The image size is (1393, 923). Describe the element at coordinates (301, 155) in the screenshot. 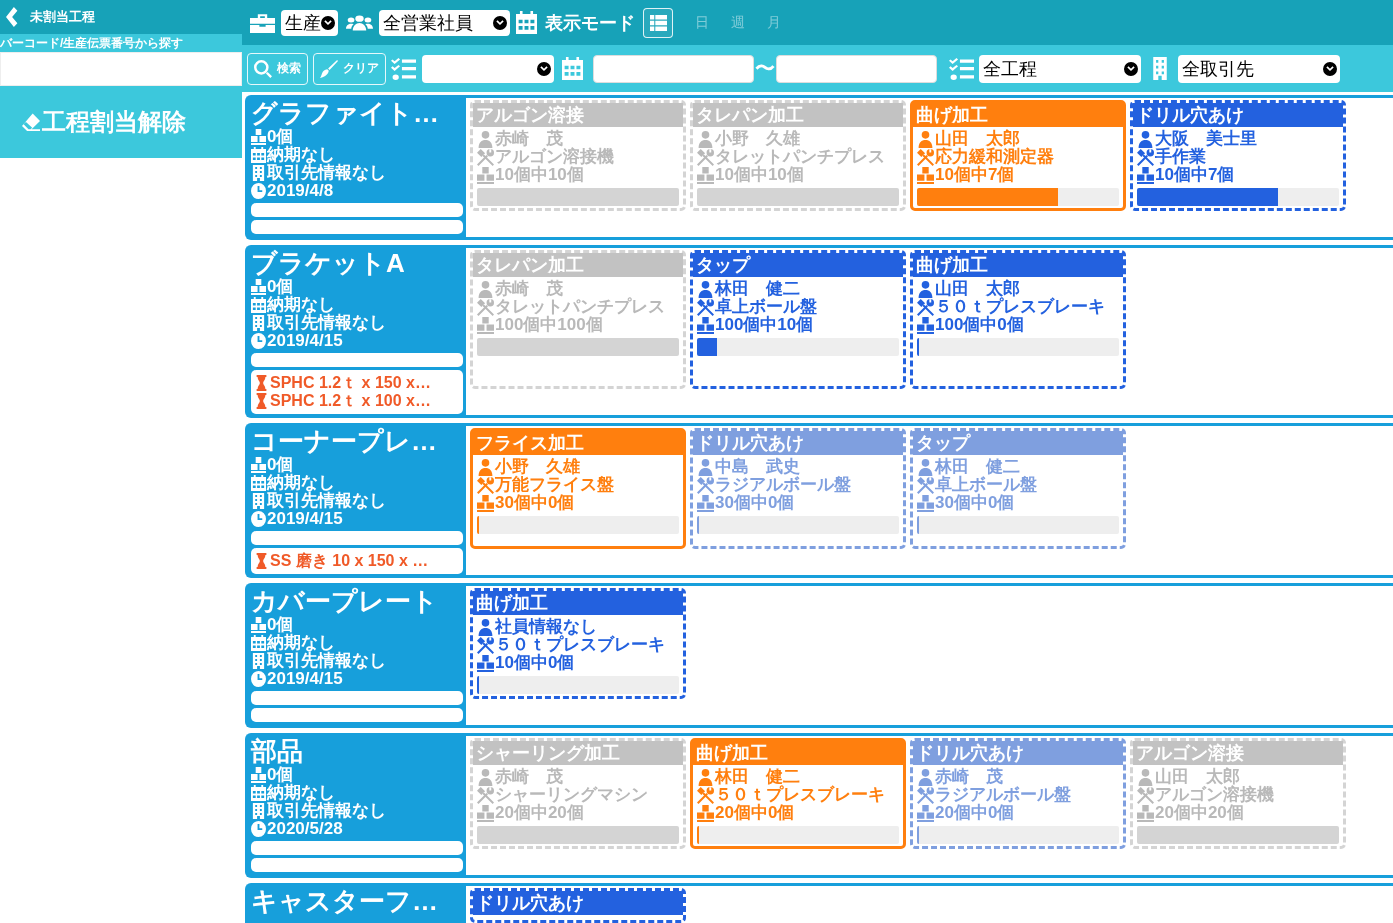

I see `due-date-text: 納期なし` at that location.